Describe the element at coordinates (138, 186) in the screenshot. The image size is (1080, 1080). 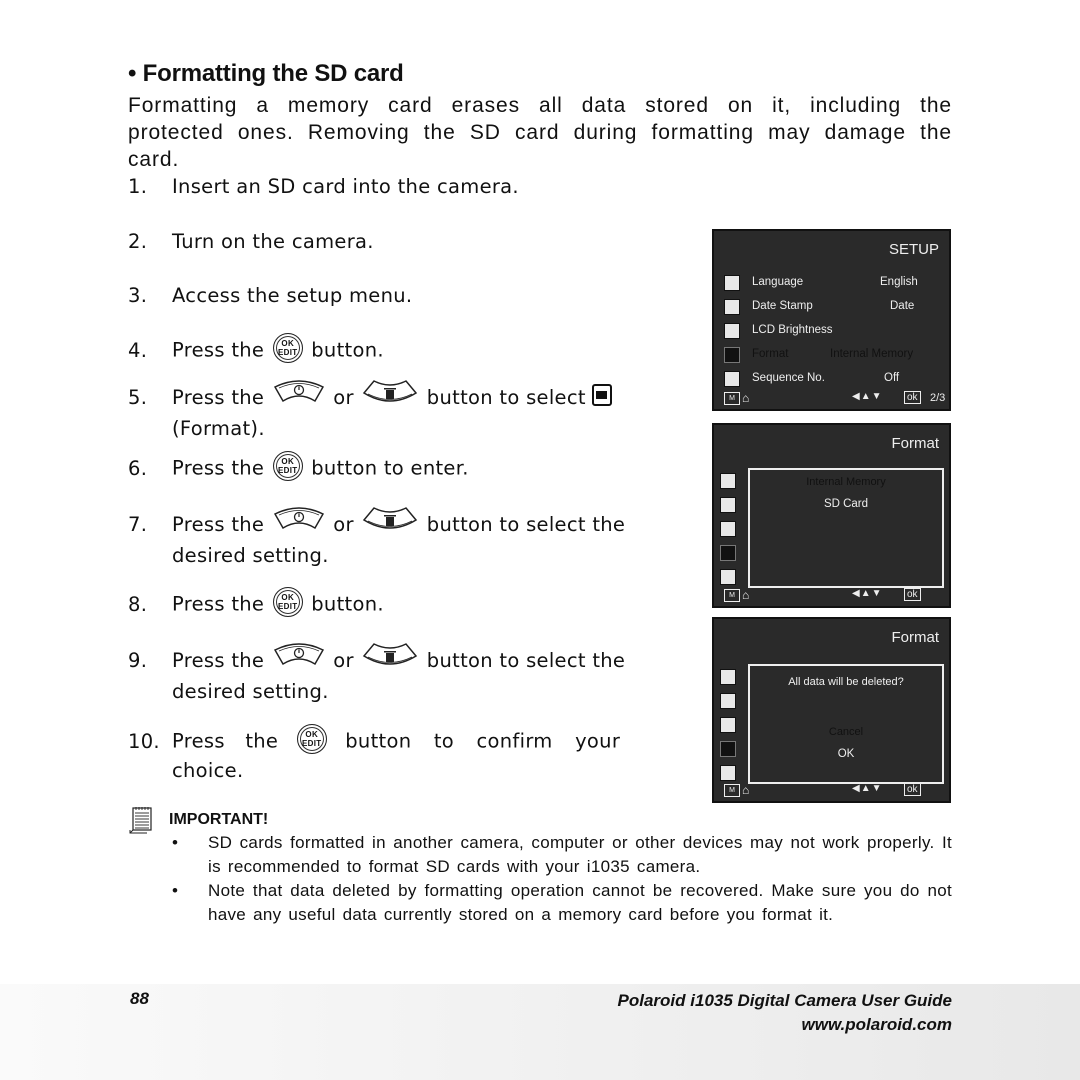
I see `step-number: 1.` at that location.